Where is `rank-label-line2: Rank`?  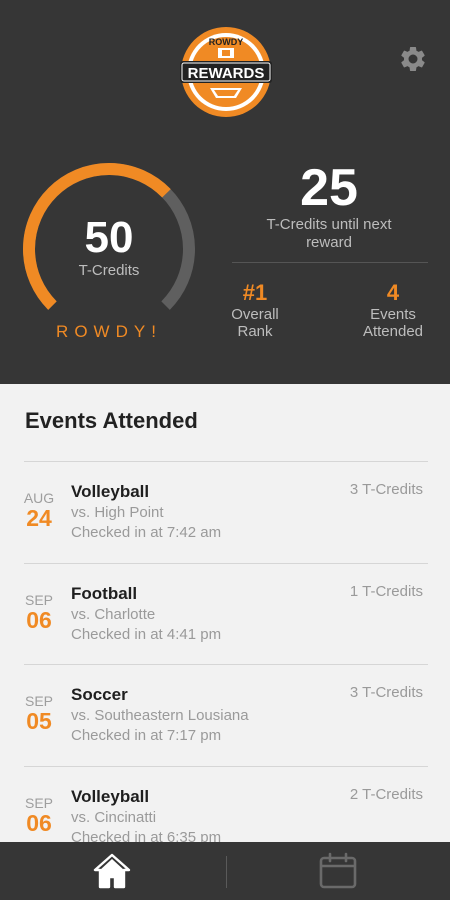 rank-label-line2: Rank is located at coordinates (255, 331).